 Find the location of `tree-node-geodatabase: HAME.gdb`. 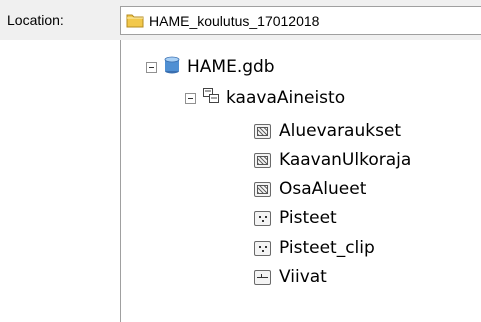

tree-node-geodatabase: HAME.gdb is located at coordinates (210, 67).